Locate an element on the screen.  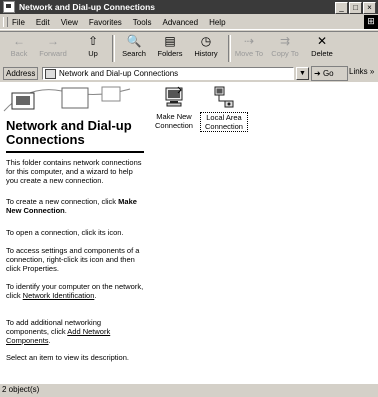
go-label: Go is located at coordinates (328, 73).